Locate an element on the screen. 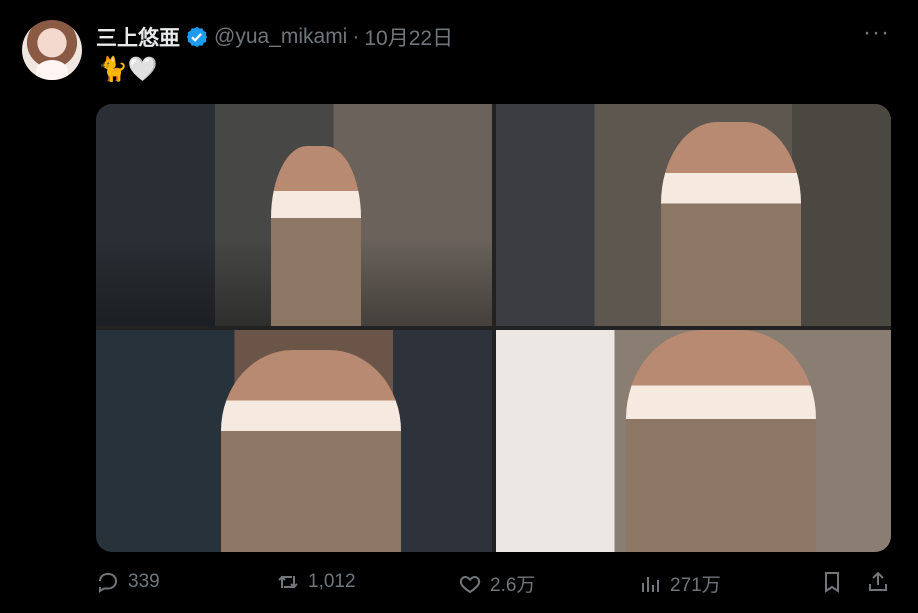  like-button: 2.6万 is located at coordinates (496, 583).